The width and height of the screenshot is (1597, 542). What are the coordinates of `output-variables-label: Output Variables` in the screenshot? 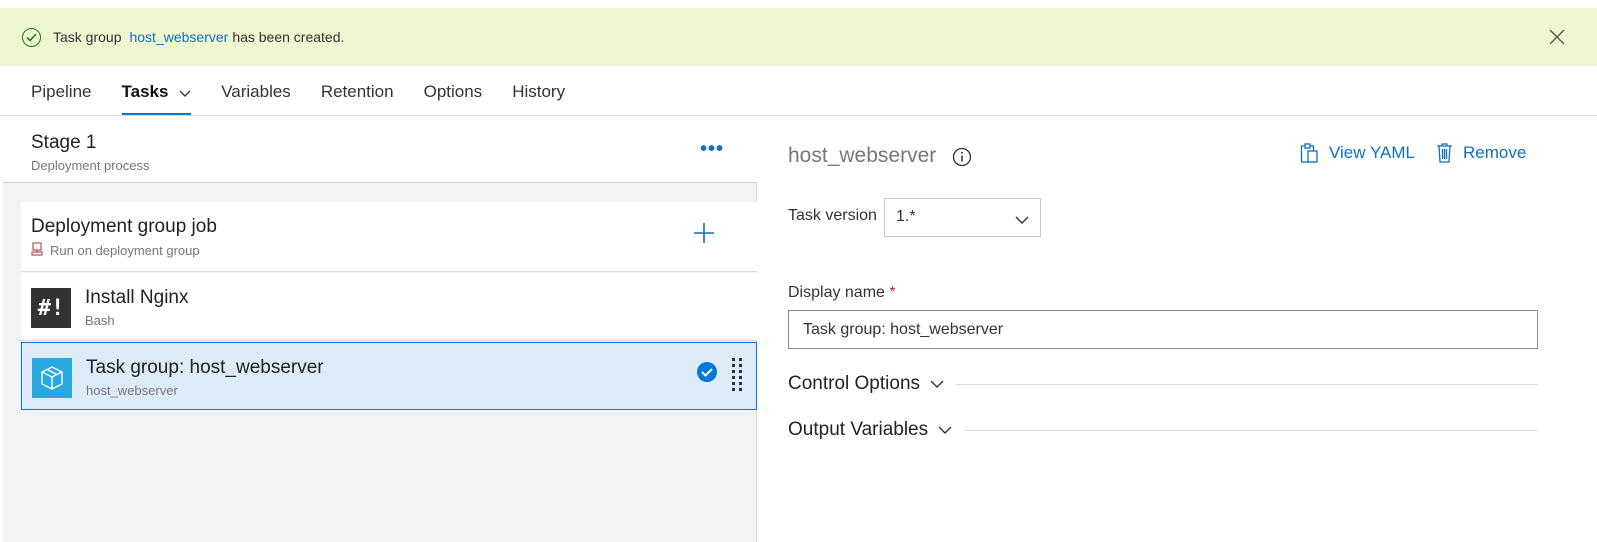 It's located at (858, 429).